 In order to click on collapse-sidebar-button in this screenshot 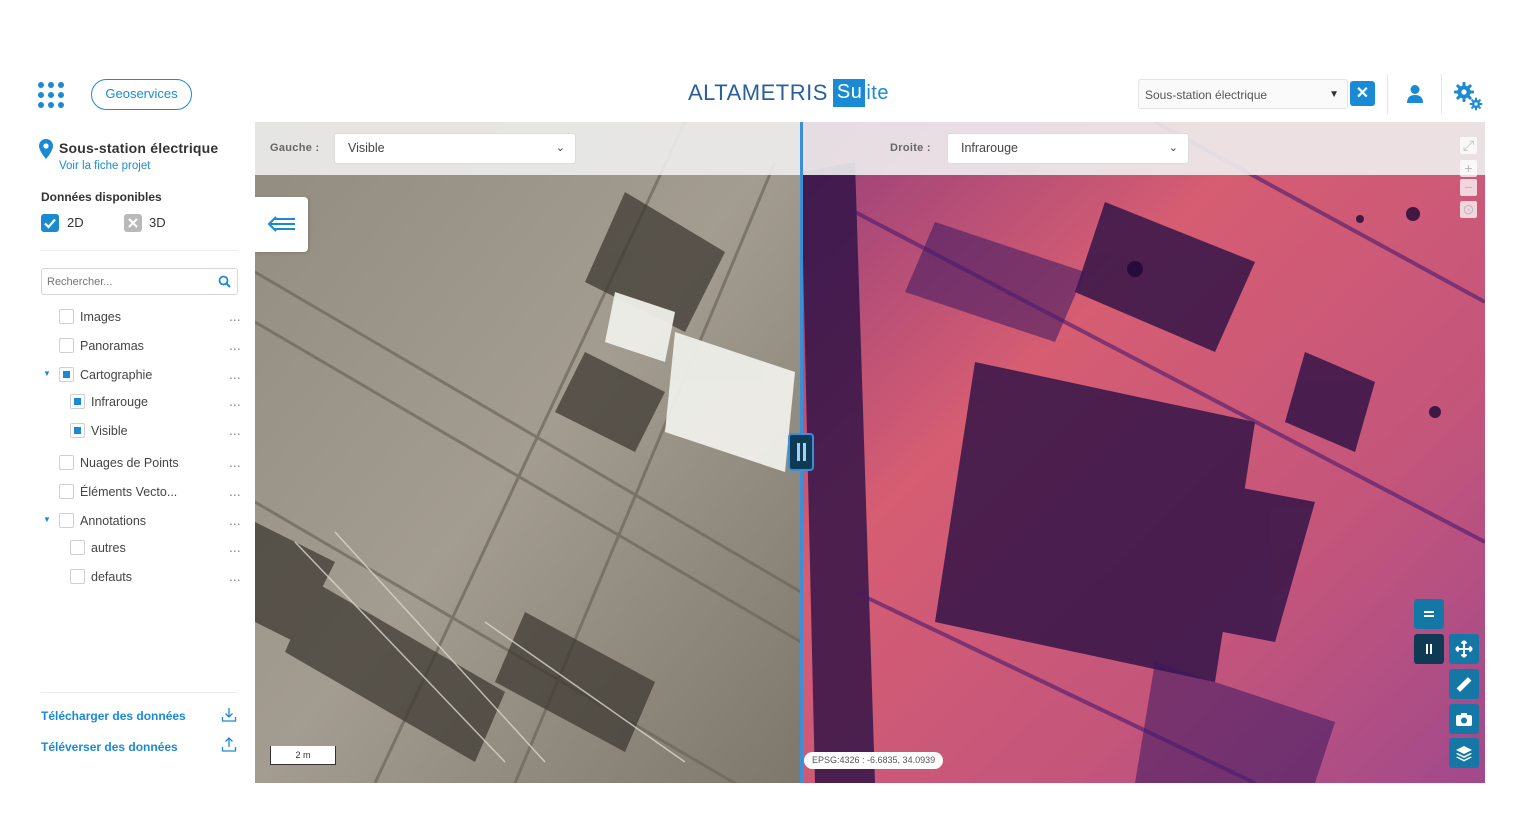, I will do `click(281, 224)`.